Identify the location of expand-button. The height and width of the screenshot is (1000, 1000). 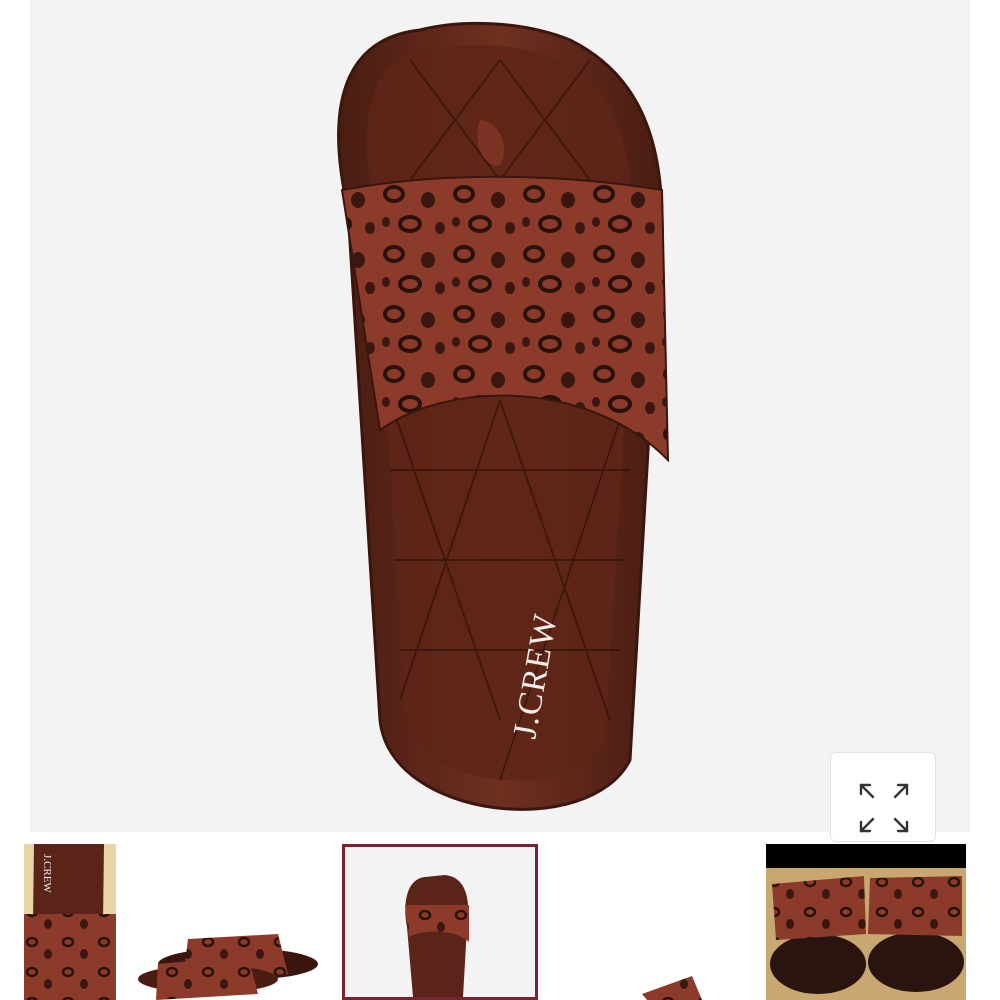
(883, 797).